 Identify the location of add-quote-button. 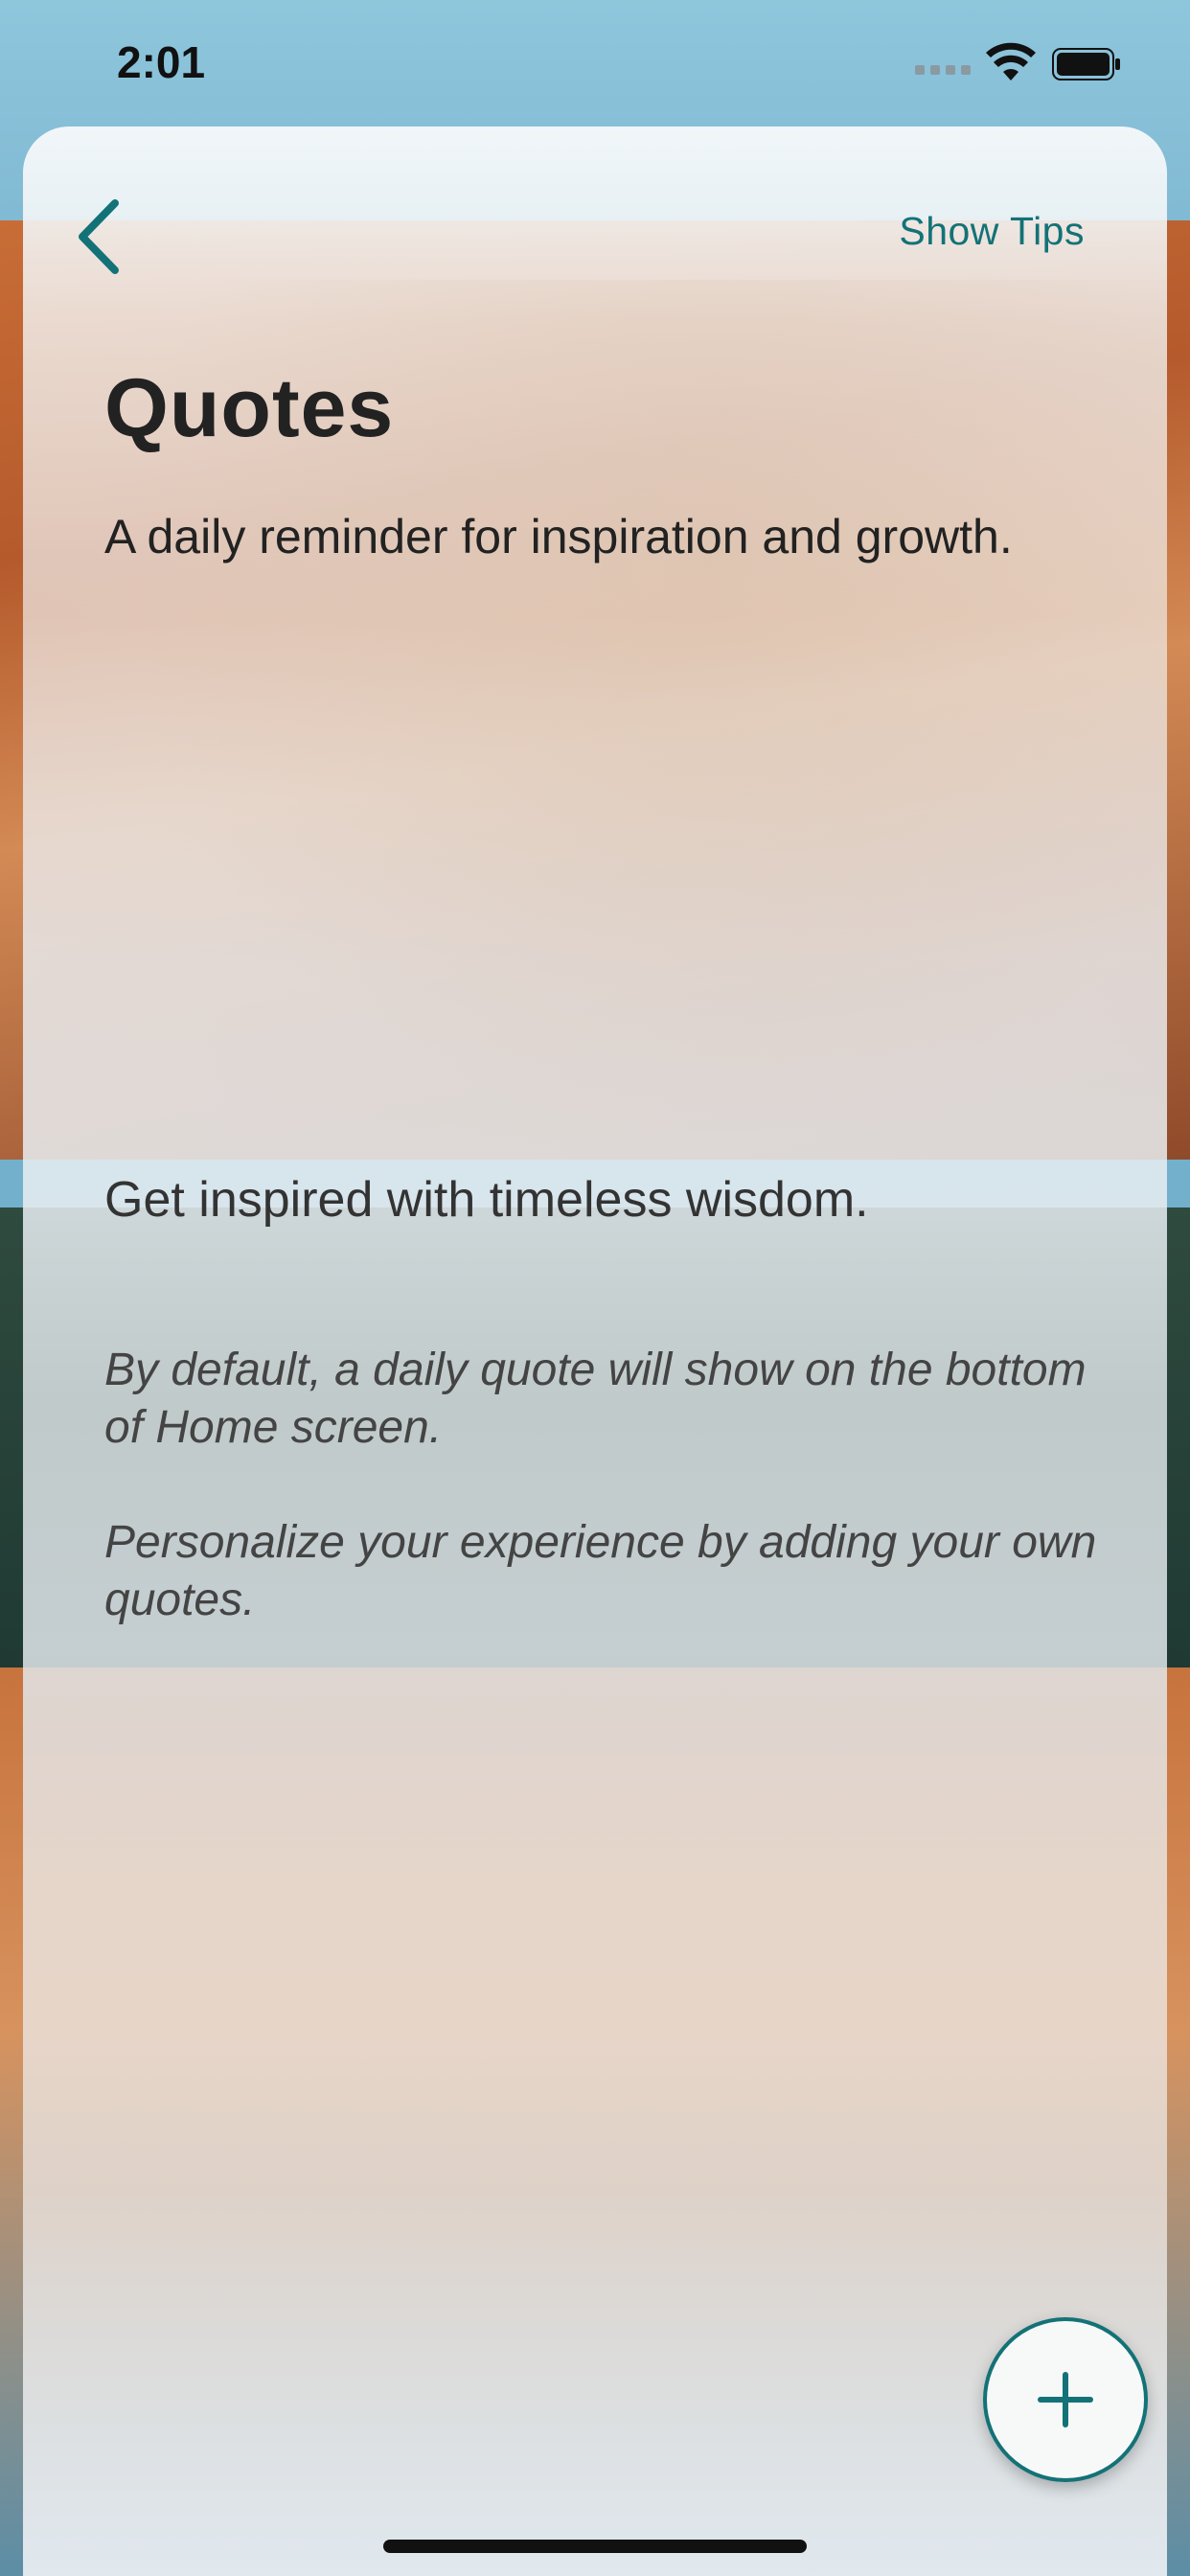
(1066, 2399).